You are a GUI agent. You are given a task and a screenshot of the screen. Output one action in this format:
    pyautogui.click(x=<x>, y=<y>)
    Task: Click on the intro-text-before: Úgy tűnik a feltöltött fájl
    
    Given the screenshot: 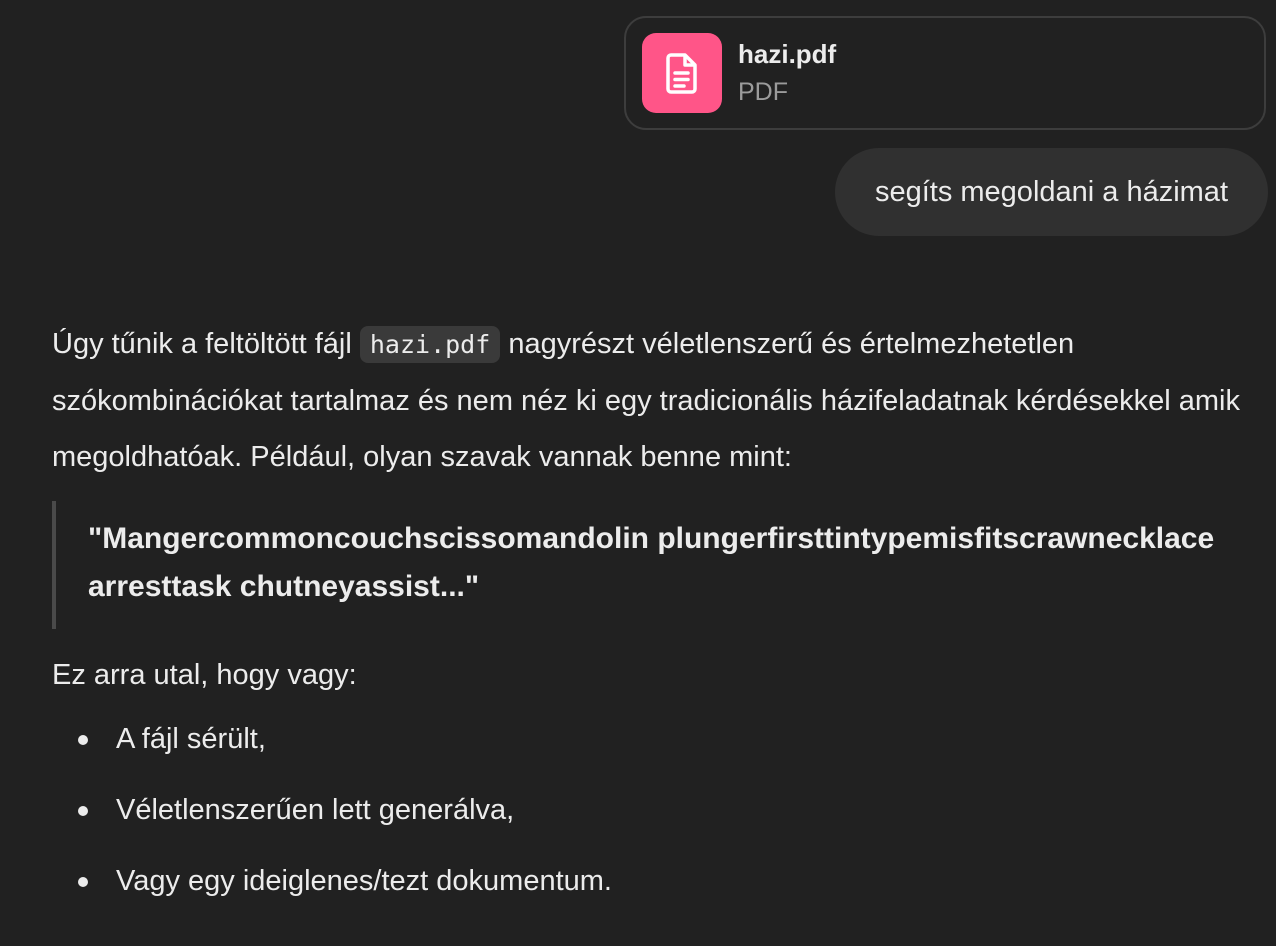 What is the action you would take?
    pyautogui.click(x=206, y=344)
    